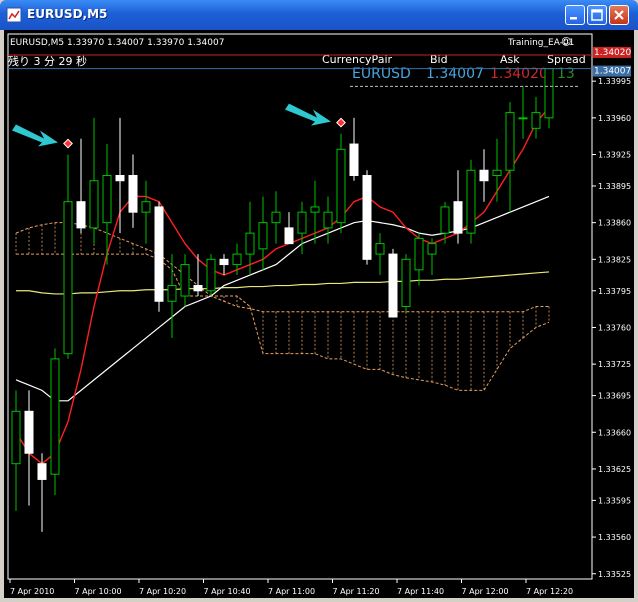 This screenshot has width=638, height=602. Describe the element at coordinates (485, 591) in the screenshot. I see `x-tick-label: 7 Apr 12:00` at that location.